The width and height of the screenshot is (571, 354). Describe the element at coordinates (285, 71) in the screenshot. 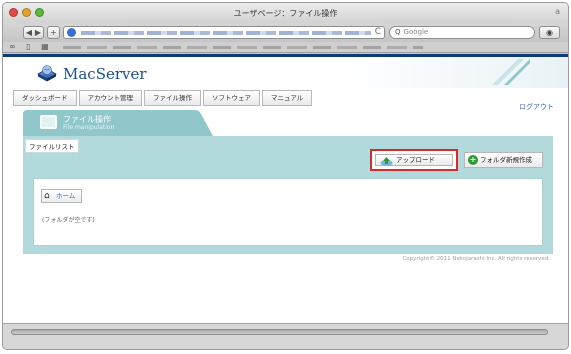

I see `site-header: MacServer` at that location.